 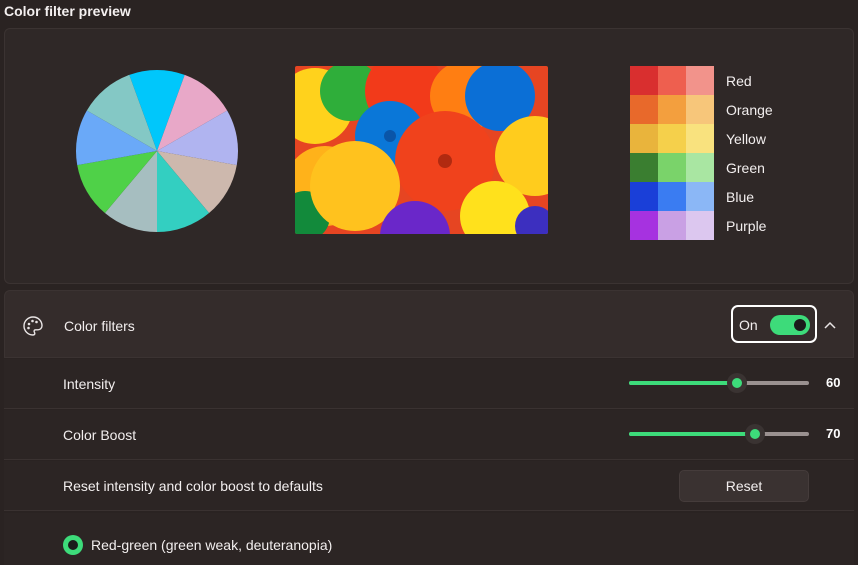 What do you see at coordinates (744, 486) in the screenshot?
I see `reset-button: Reset` at bounding box center [744, 486].